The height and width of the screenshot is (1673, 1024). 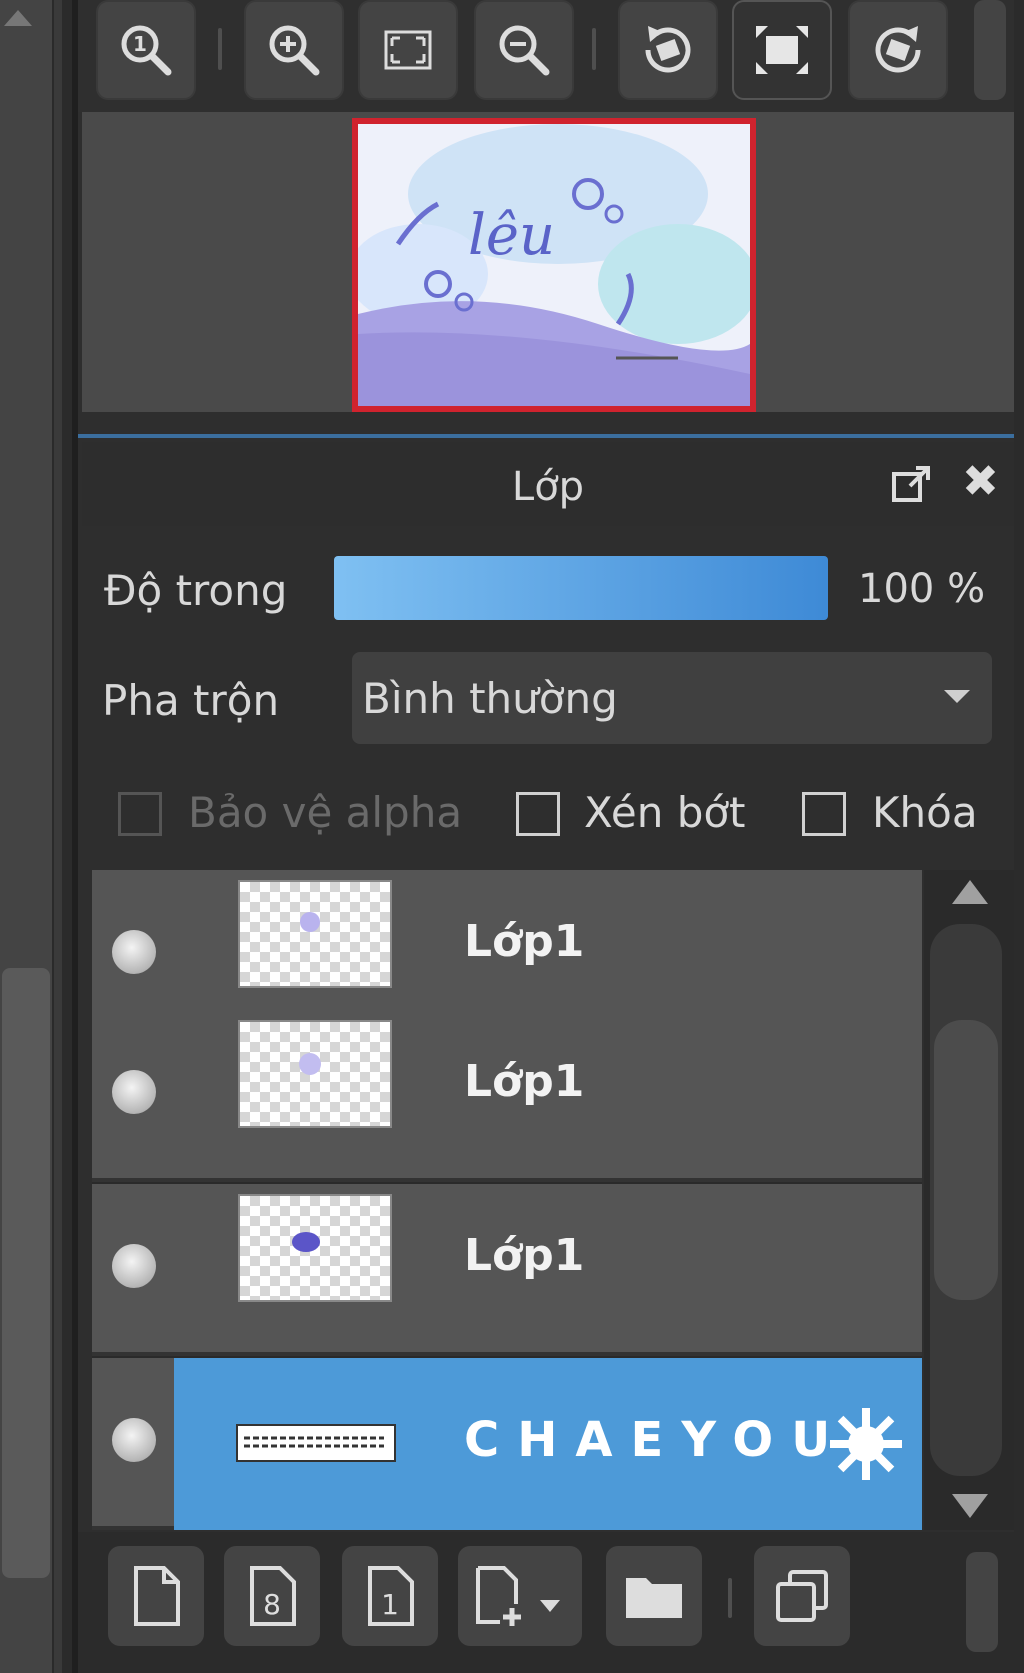 I want to click on scroll-up-arrow-icon, so click(x=970, y=892).